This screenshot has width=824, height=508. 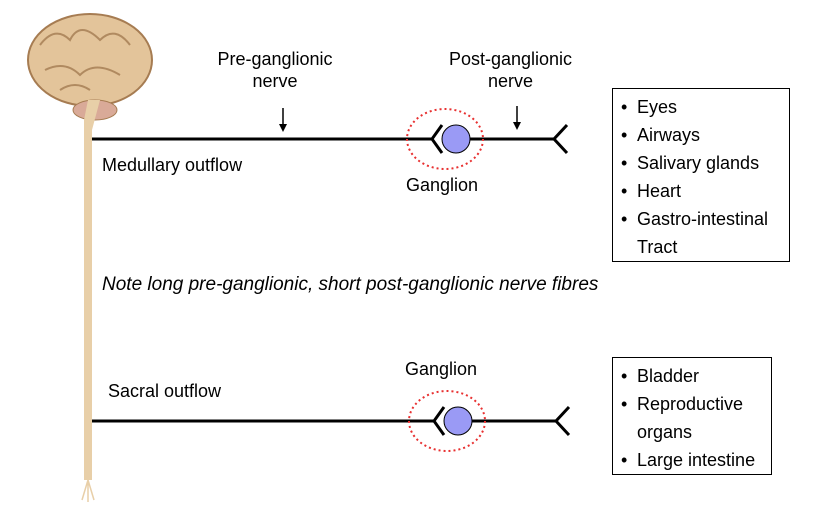 What do you see at coordinates (701, 107) in the screenshot?
I see `target-item: Eyes` at bounding box center [701, 107].